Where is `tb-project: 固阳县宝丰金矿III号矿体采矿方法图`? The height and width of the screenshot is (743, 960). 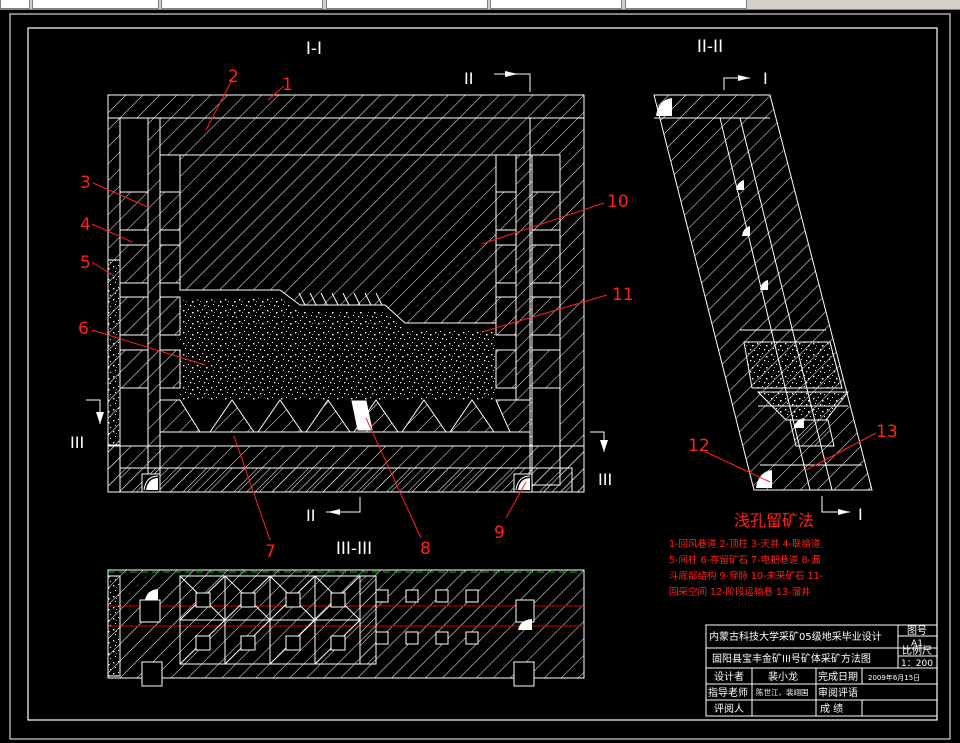 tb-project: 固阳县宝丰金矿III号矿体采矿方法图 is located at coordinates (791, 658).